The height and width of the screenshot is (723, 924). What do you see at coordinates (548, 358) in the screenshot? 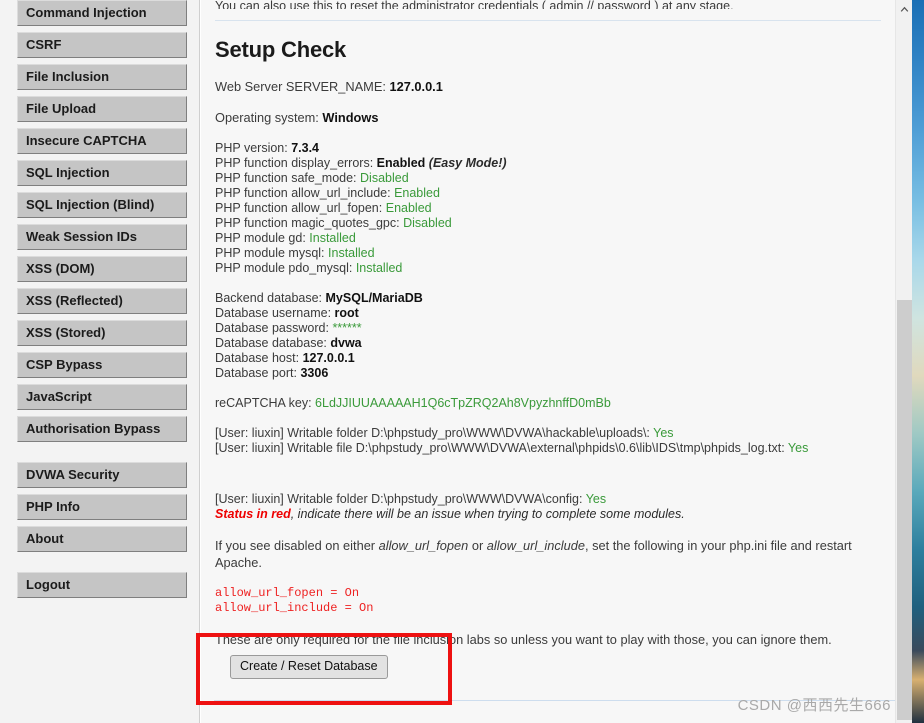
I see `database-row: Database host: 127.0.0.1` at bounding box center [548, 358].